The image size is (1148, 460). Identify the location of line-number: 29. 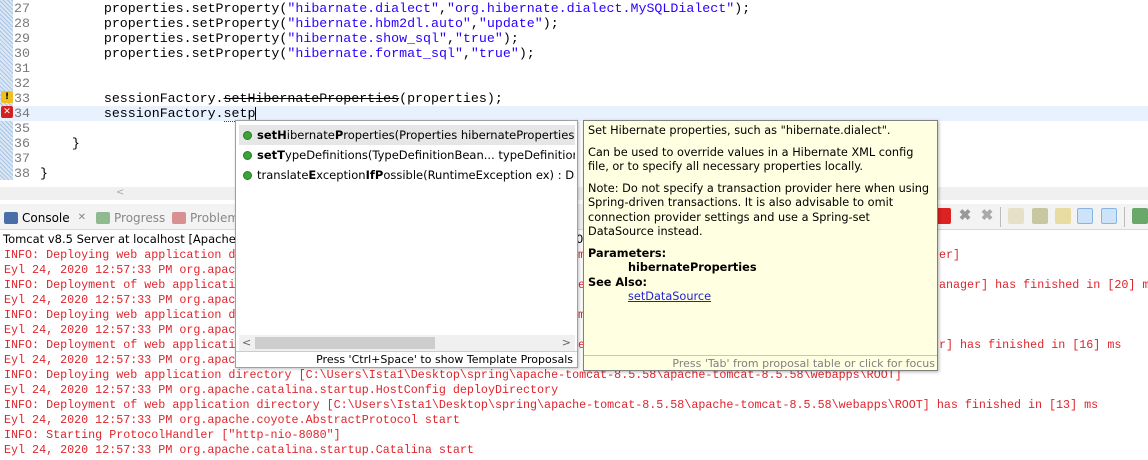
(22, 38).